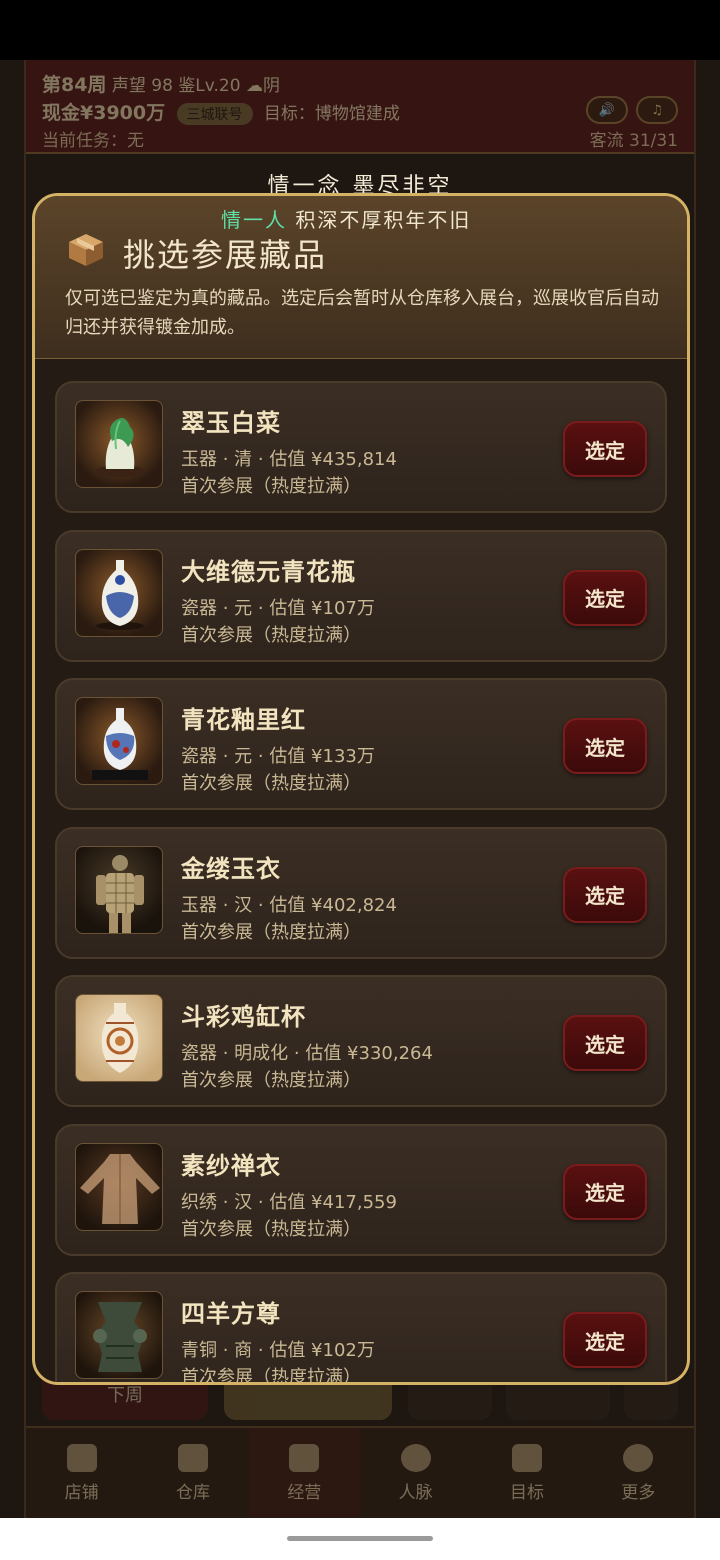 The width and height of the screenshot is (720, 1560). I want to click on item-name: 青花釉里红, so click(243, 720).